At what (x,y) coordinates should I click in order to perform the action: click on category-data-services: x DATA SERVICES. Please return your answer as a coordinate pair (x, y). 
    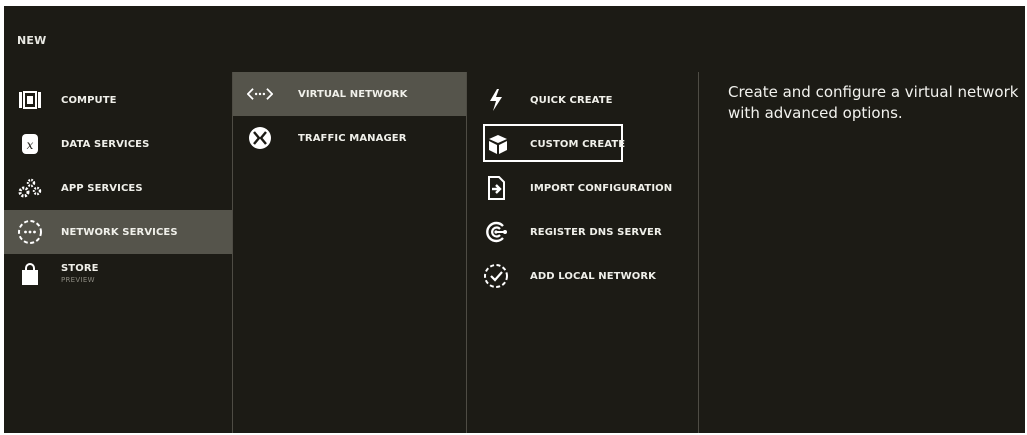
    Looking at the image, I should click on (118, 144).